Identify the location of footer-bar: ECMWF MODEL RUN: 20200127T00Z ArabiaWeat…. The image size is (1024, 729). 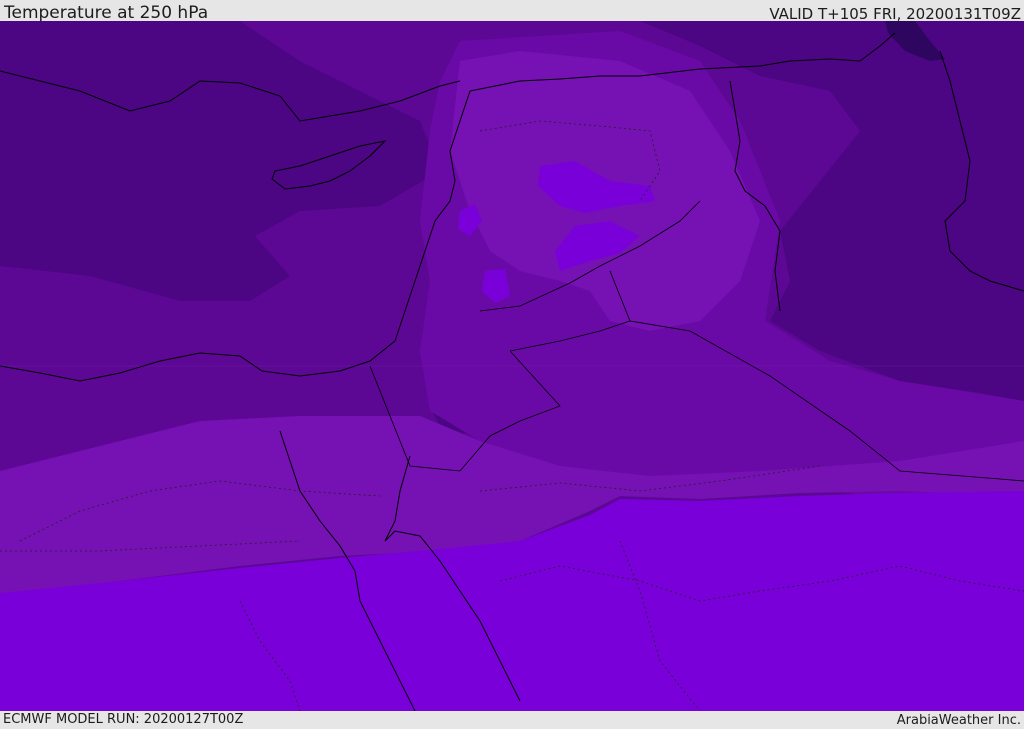
(512, 720).